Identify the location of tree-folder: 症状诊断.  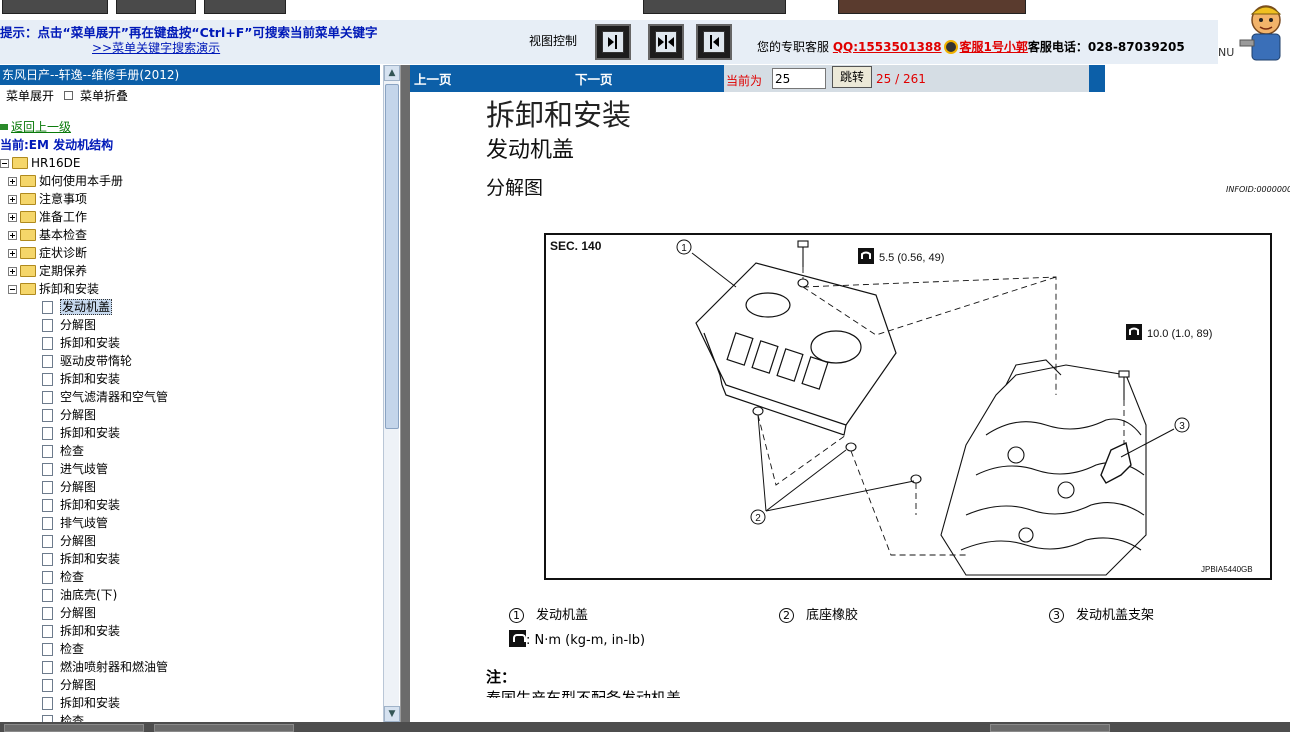
(47, 253).